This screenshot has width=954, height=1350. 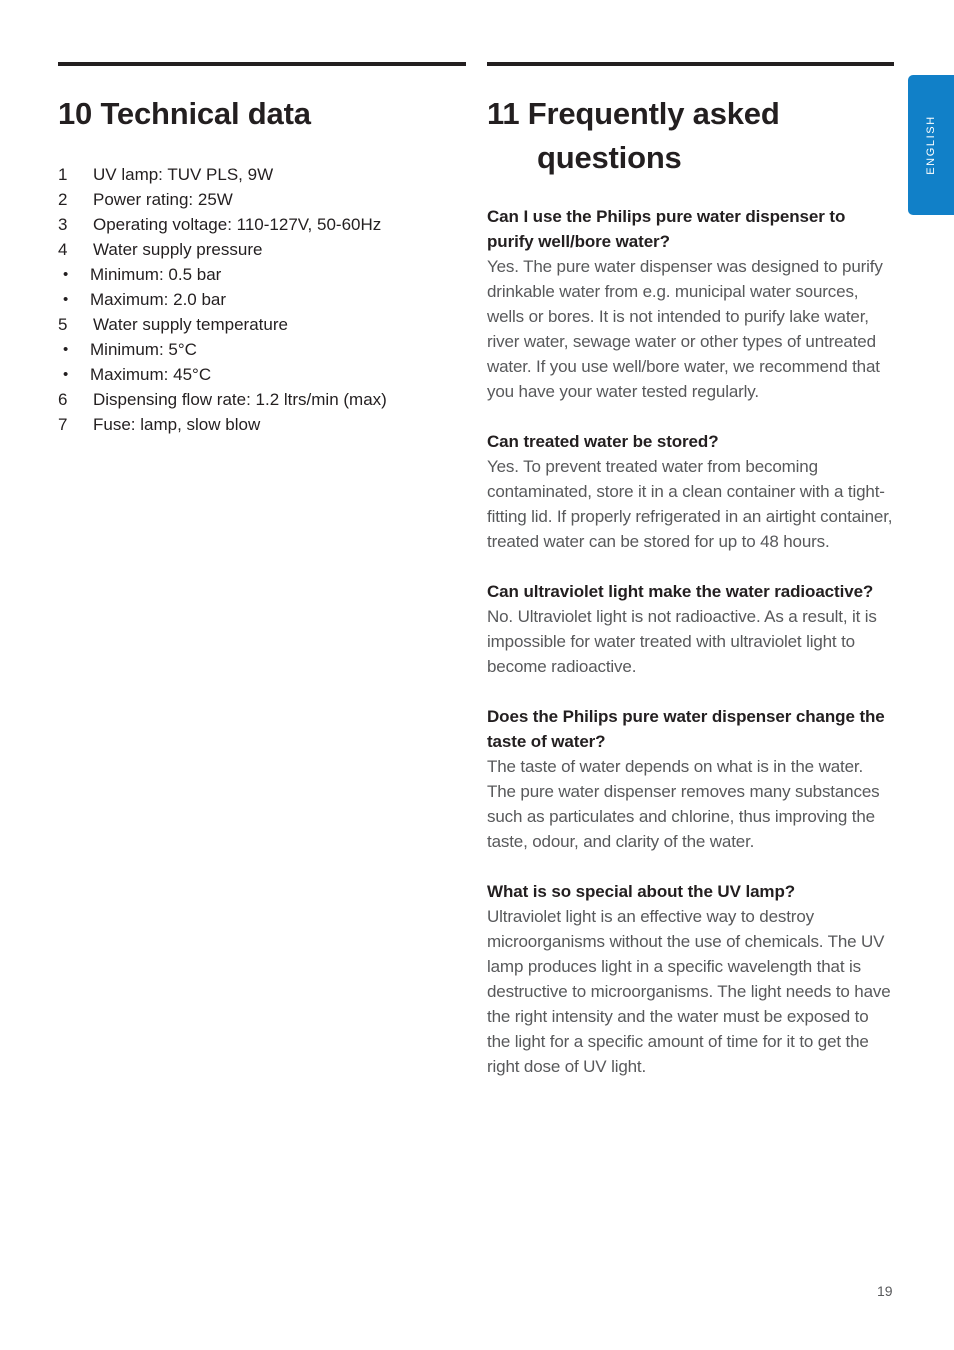 What do you see at coordinates (262, 64) in the screenshot?
I see `left-column-rule` at bounding box center [262, 64].